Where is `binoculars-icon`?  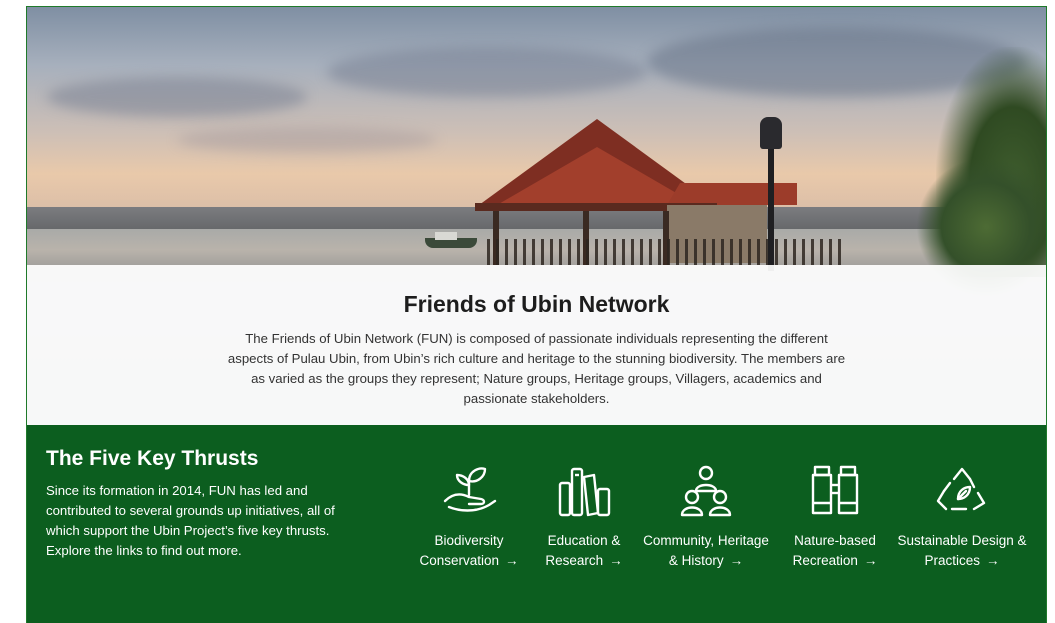
binoculars-icon is located at coordinates (835, 490).